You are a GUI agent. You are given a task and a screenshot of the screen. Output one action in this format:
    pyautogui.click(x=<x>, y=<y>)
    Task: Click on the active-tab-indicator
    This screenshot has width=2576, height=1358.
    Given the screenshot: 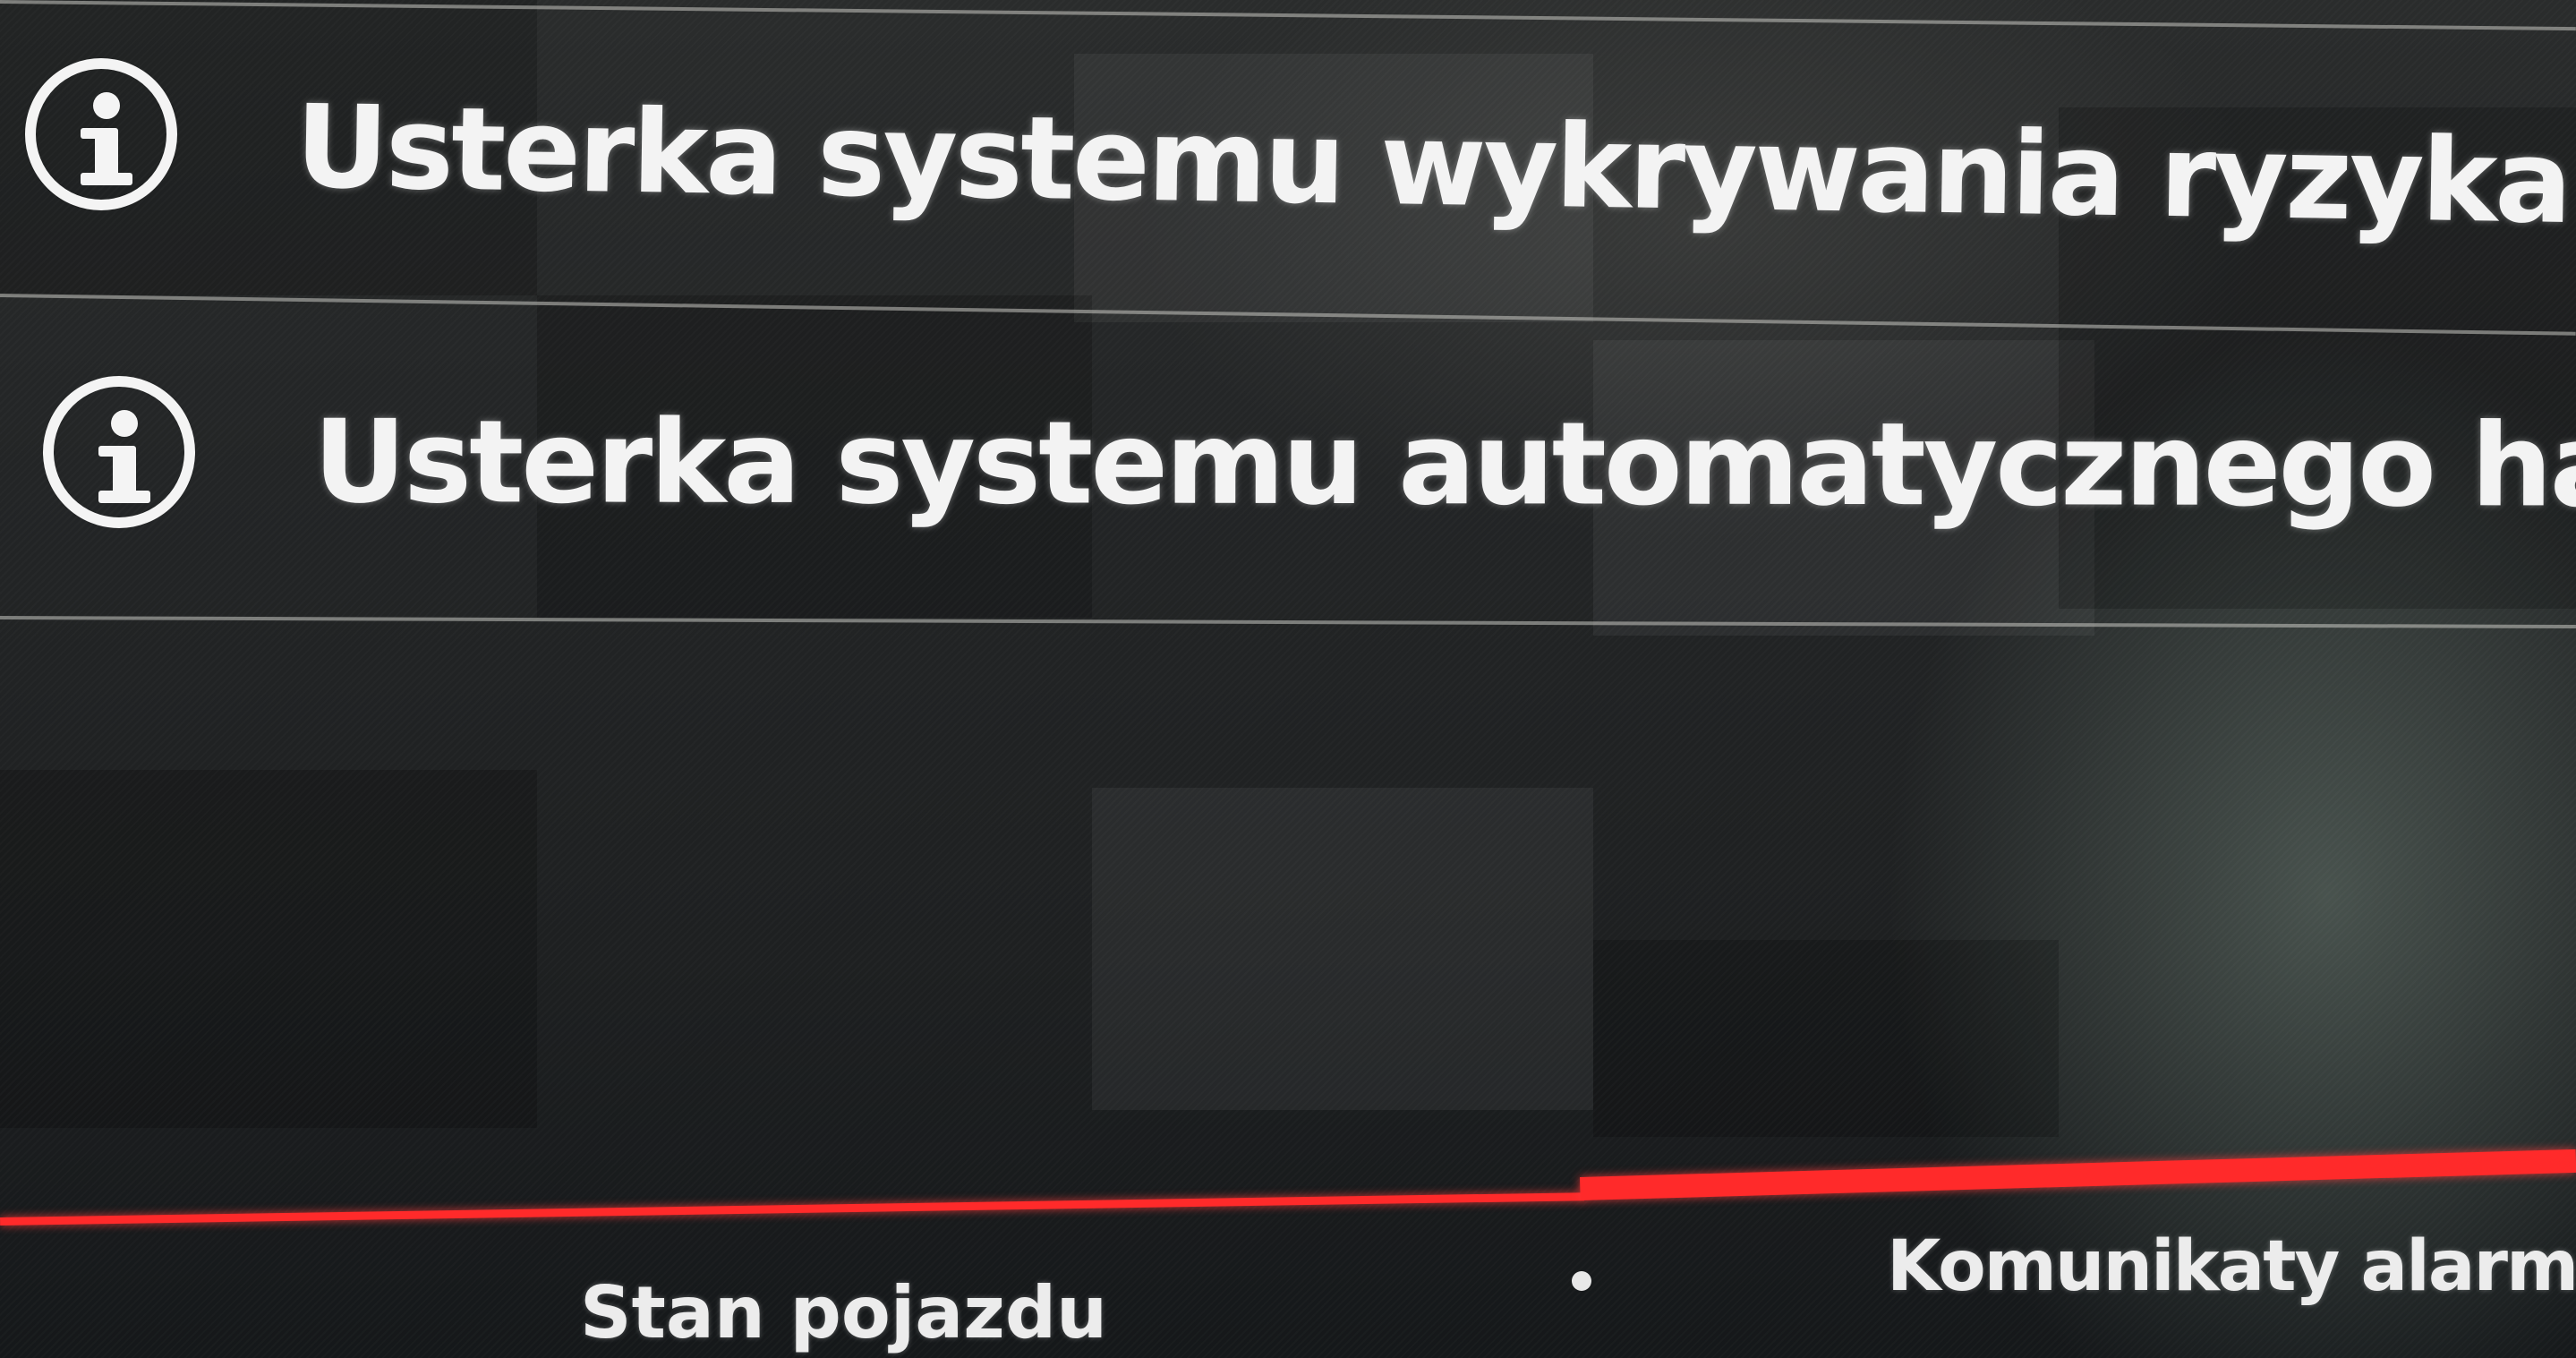 What is the action you would take?
    pyautogui.click(x=2078, y=1174)
    